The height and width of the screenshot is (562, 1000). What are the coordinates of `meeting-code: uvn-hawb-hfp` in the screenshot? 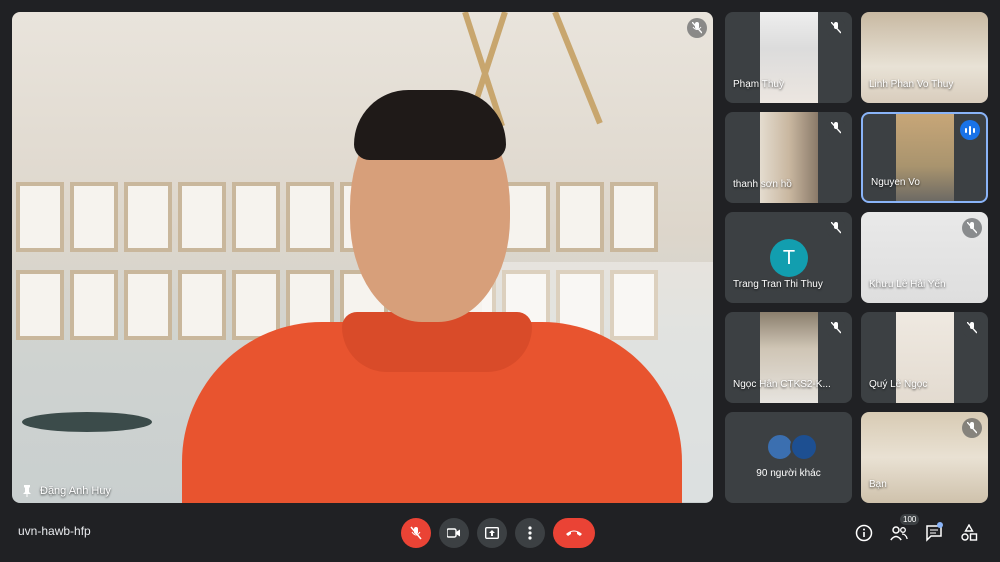 It's located at (54, 531).